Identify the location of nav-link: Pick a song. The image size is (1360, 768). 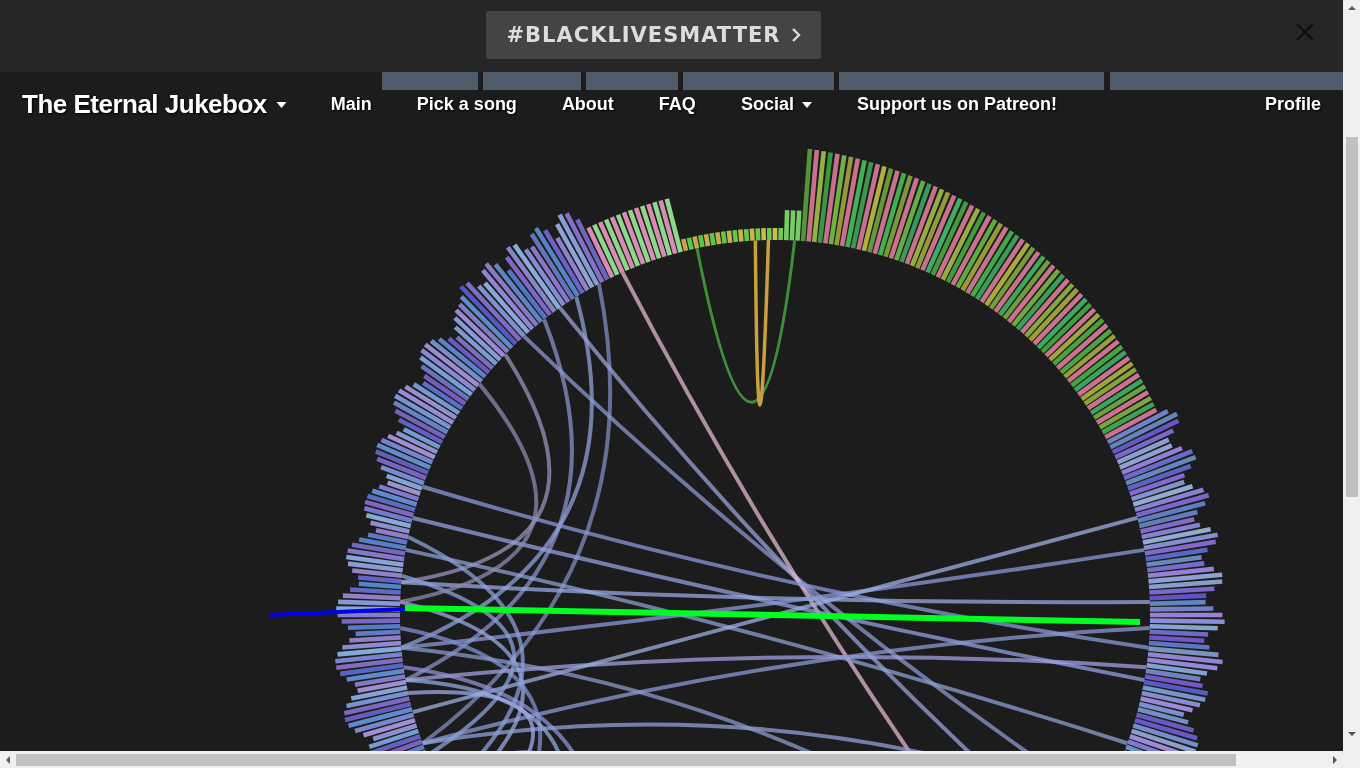
(466, 104).